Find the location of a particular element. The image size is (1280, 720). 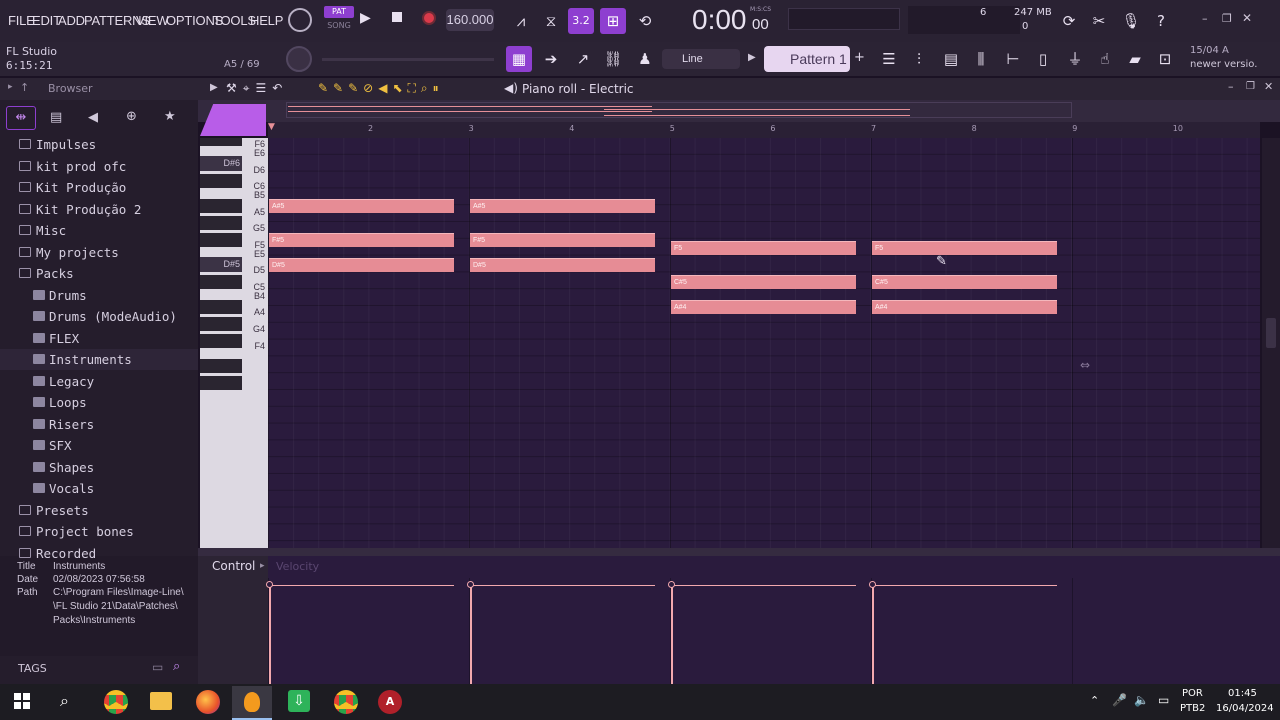

favorites-tab-icon: ★ is located at coordinates (170, 116).